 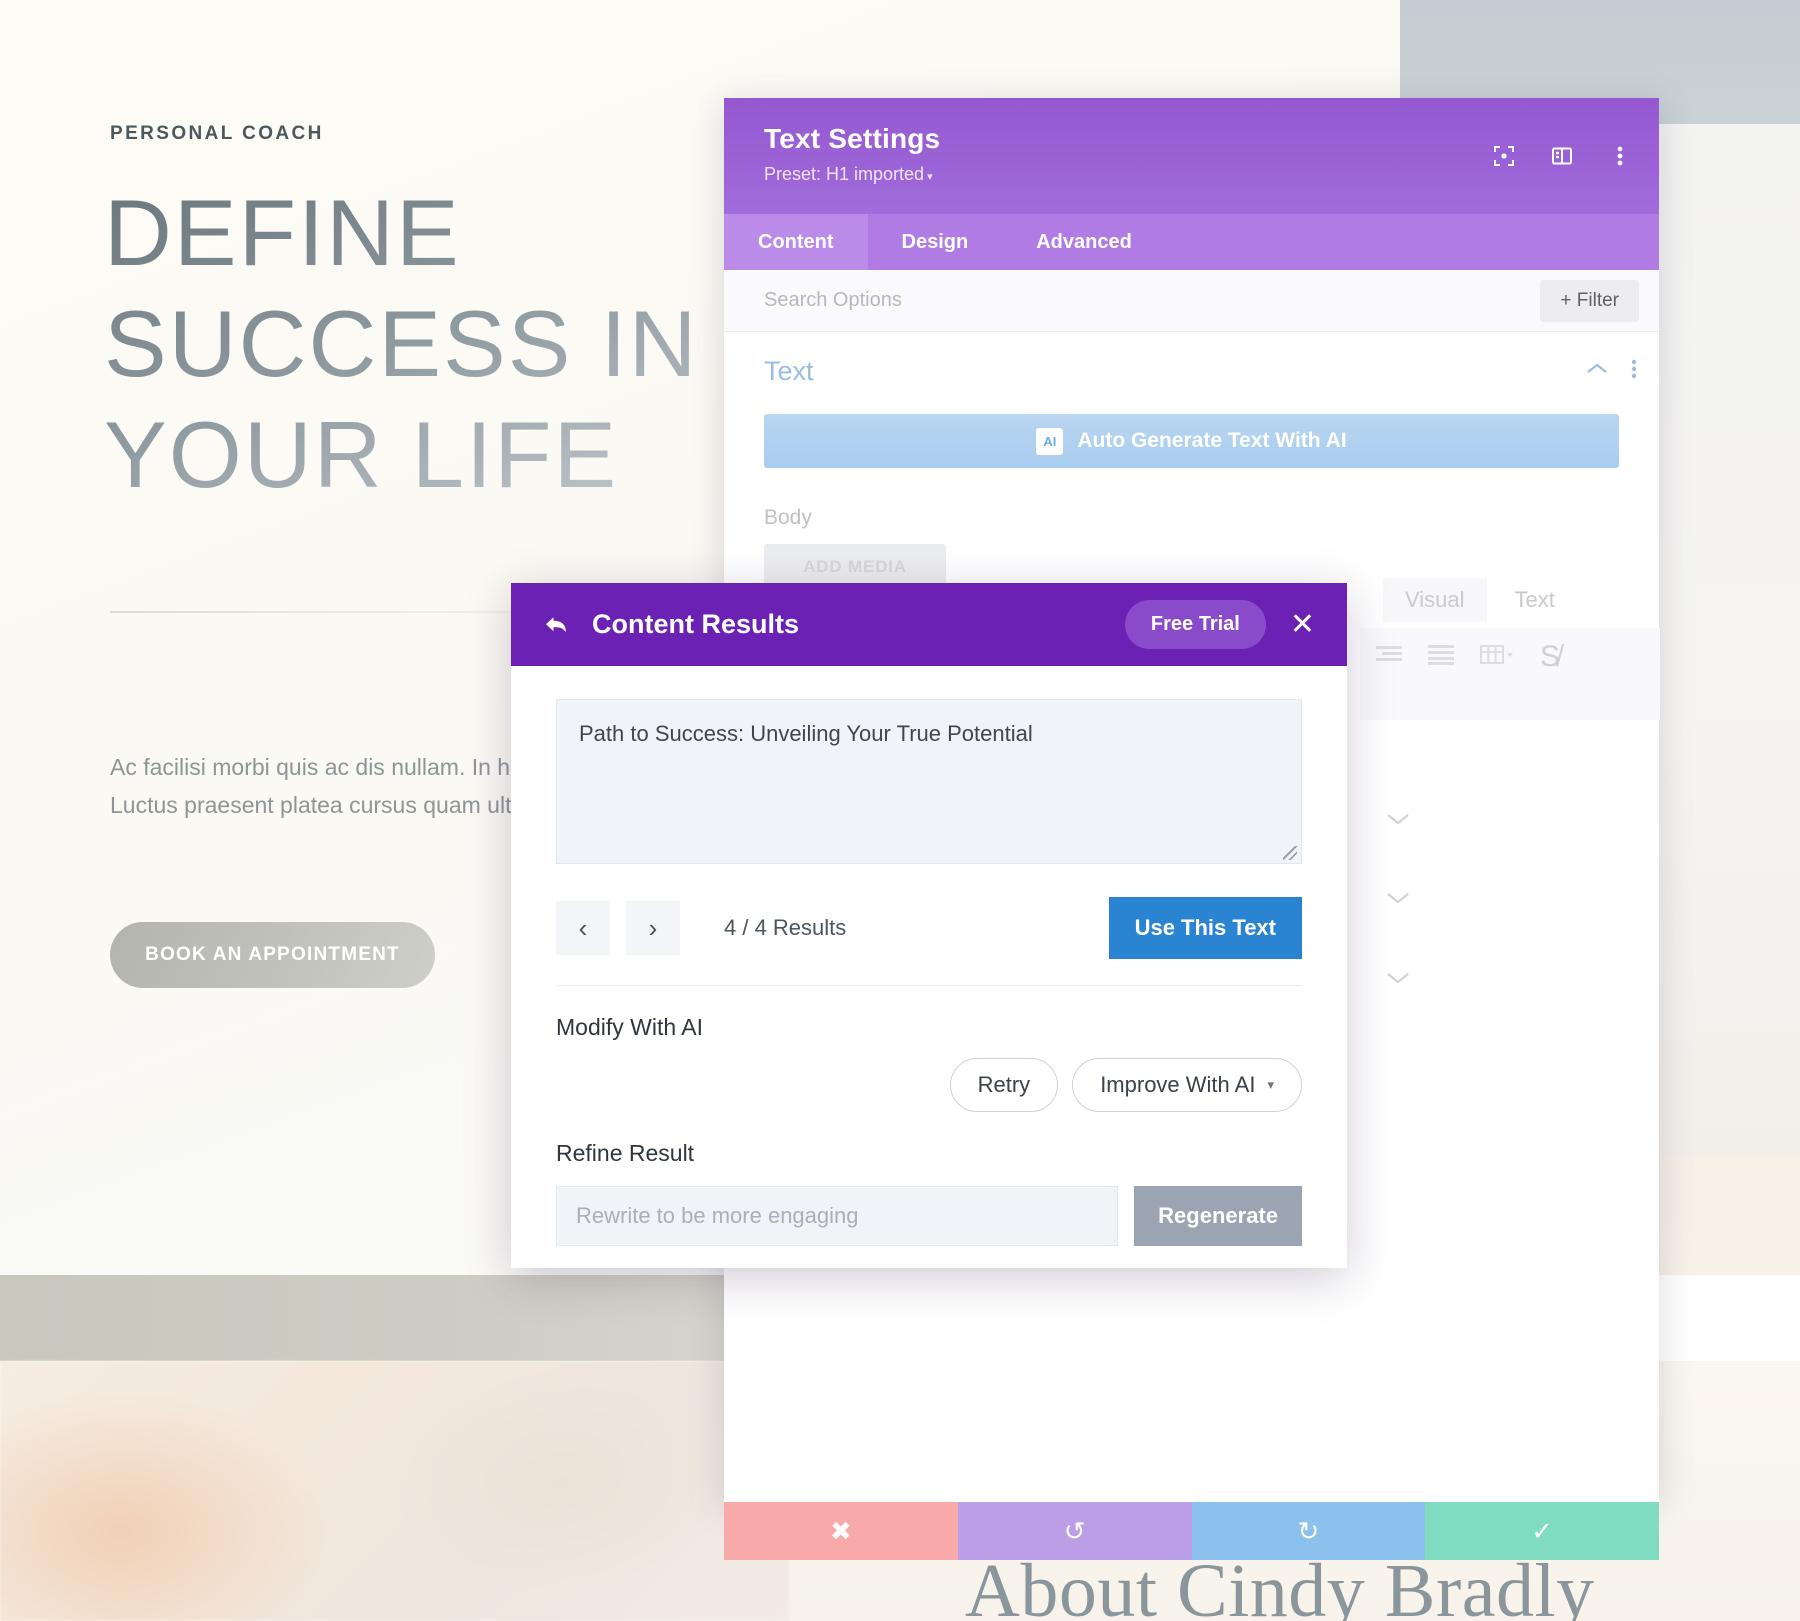 I want to click on panel-action-bar: ✖ ↺ ↻ ✓, so click(x=1191, y=1531).